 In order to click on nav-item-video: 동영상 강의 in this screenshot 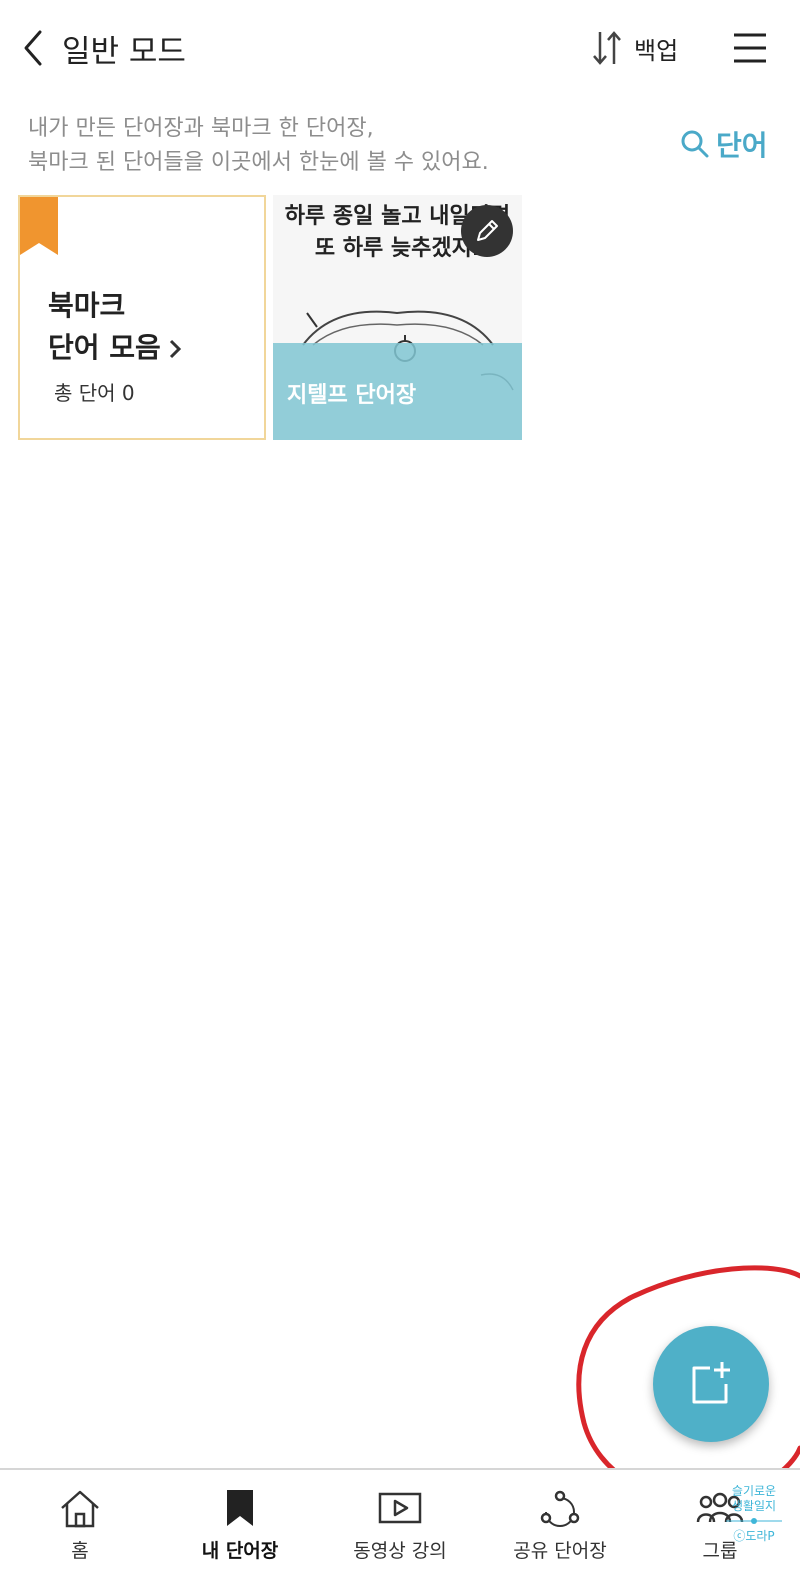, I will do `click(400, 1523)`.